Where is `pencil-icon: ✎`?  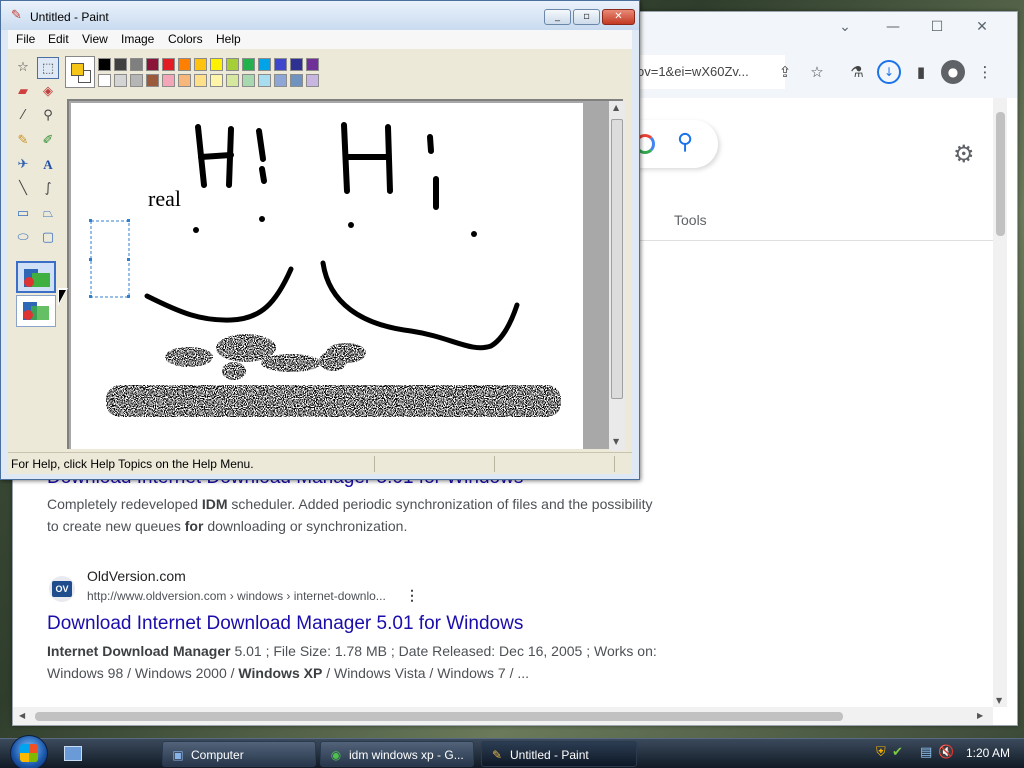 pencil-icon: ✎ is located at coordinates (23, 141).